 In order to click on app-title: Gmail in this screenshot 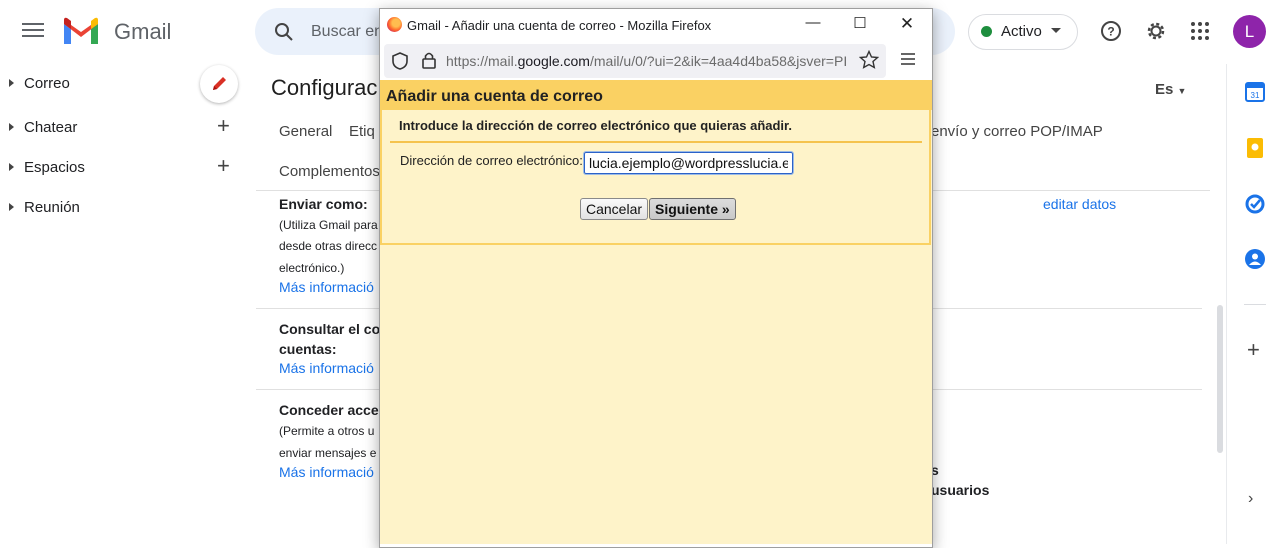, I will do `click(143, 31)`.